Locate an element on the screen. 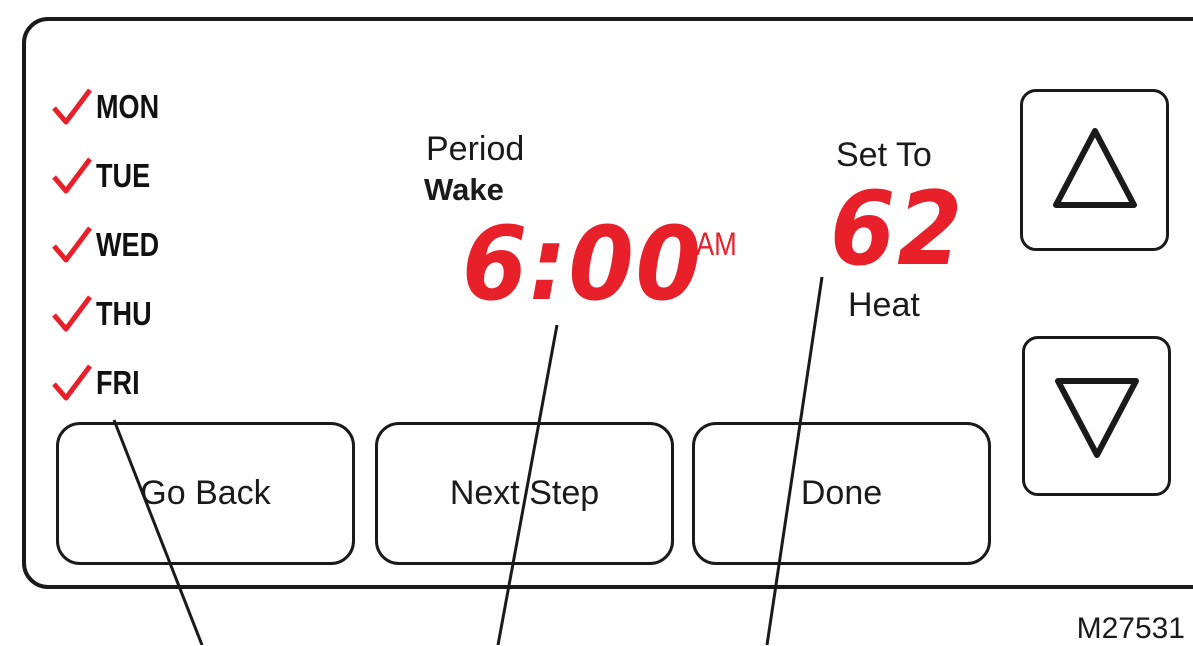  temperature-up-button is located at coordinates (1094, 170).